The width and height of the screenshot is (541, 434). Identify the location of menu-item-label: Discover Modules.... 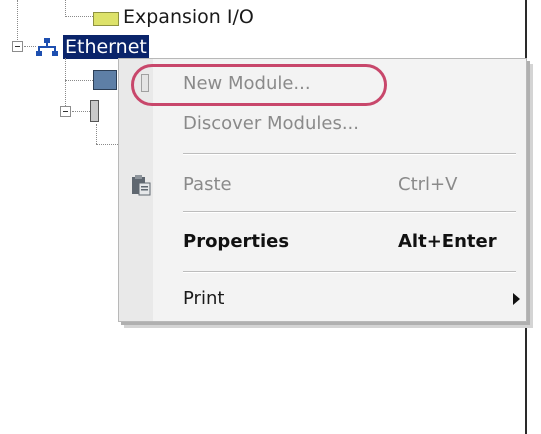
(271, 123).